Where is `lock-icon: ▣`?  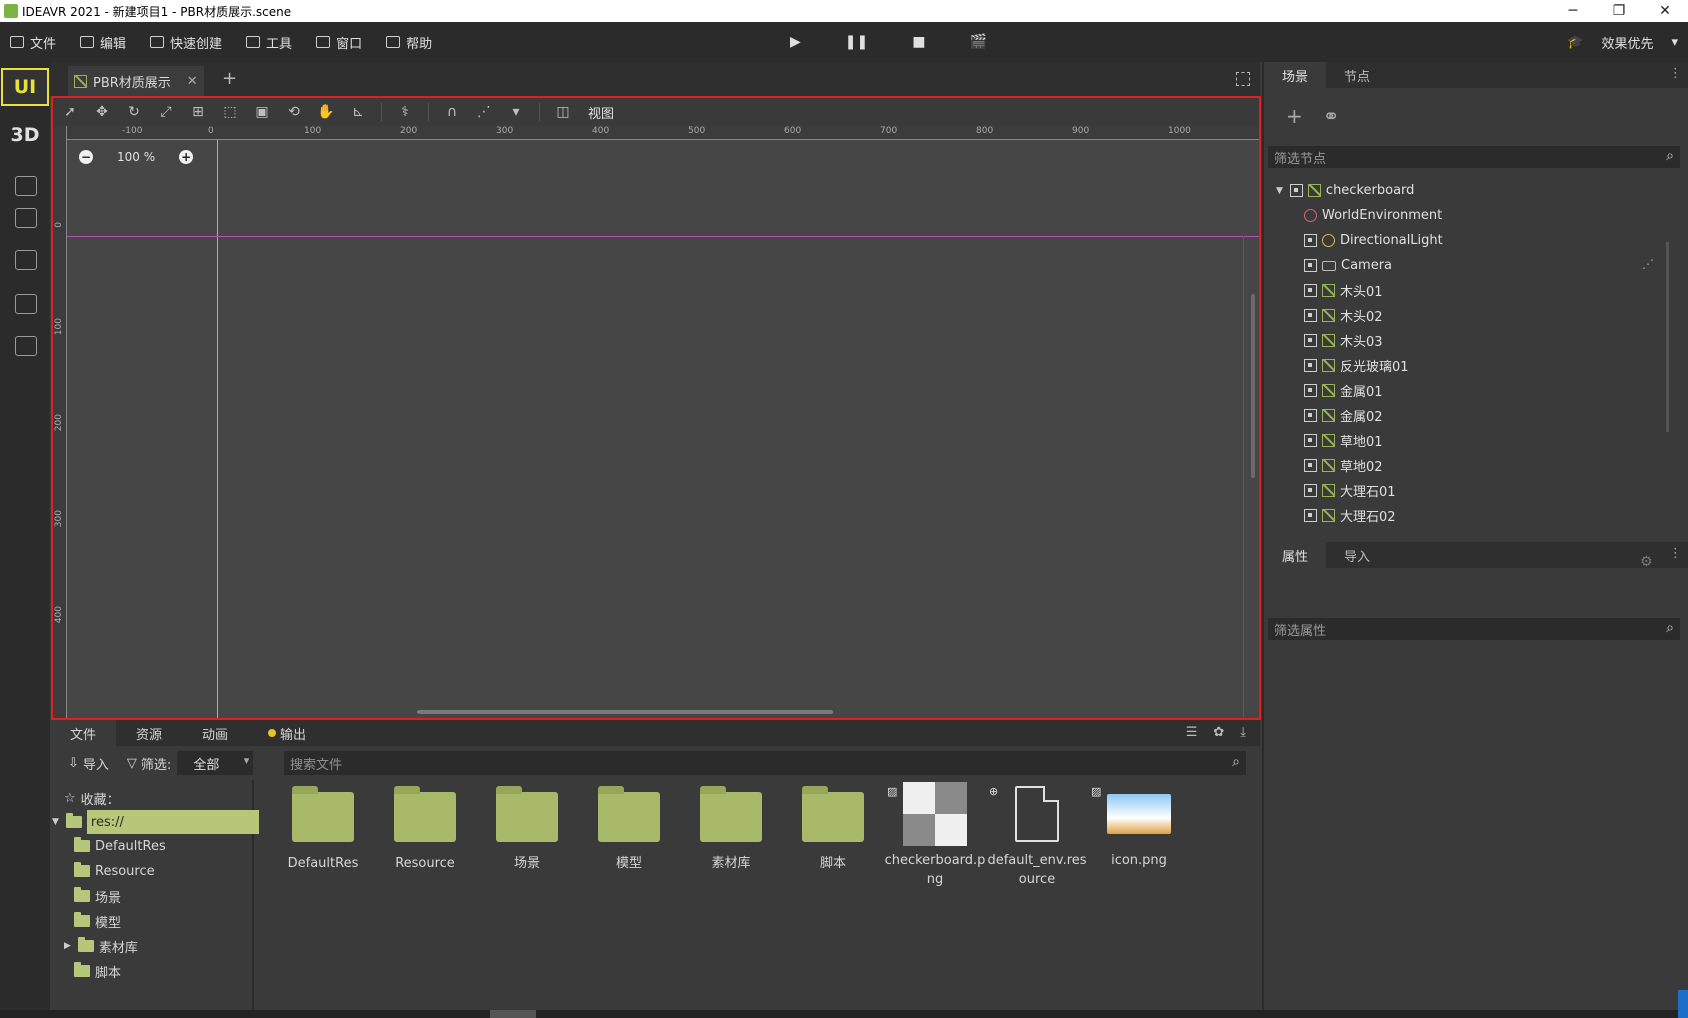 lock-icon: ▣ is located at coordinates (262, 112).